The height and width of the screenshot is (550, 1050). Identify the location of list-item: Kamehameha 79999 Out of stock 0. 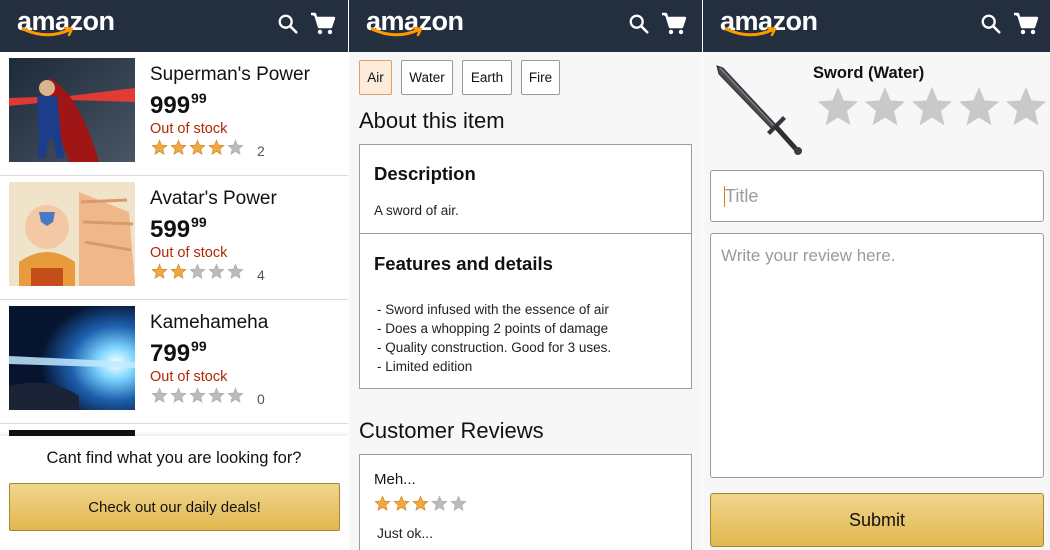
(174, 362).